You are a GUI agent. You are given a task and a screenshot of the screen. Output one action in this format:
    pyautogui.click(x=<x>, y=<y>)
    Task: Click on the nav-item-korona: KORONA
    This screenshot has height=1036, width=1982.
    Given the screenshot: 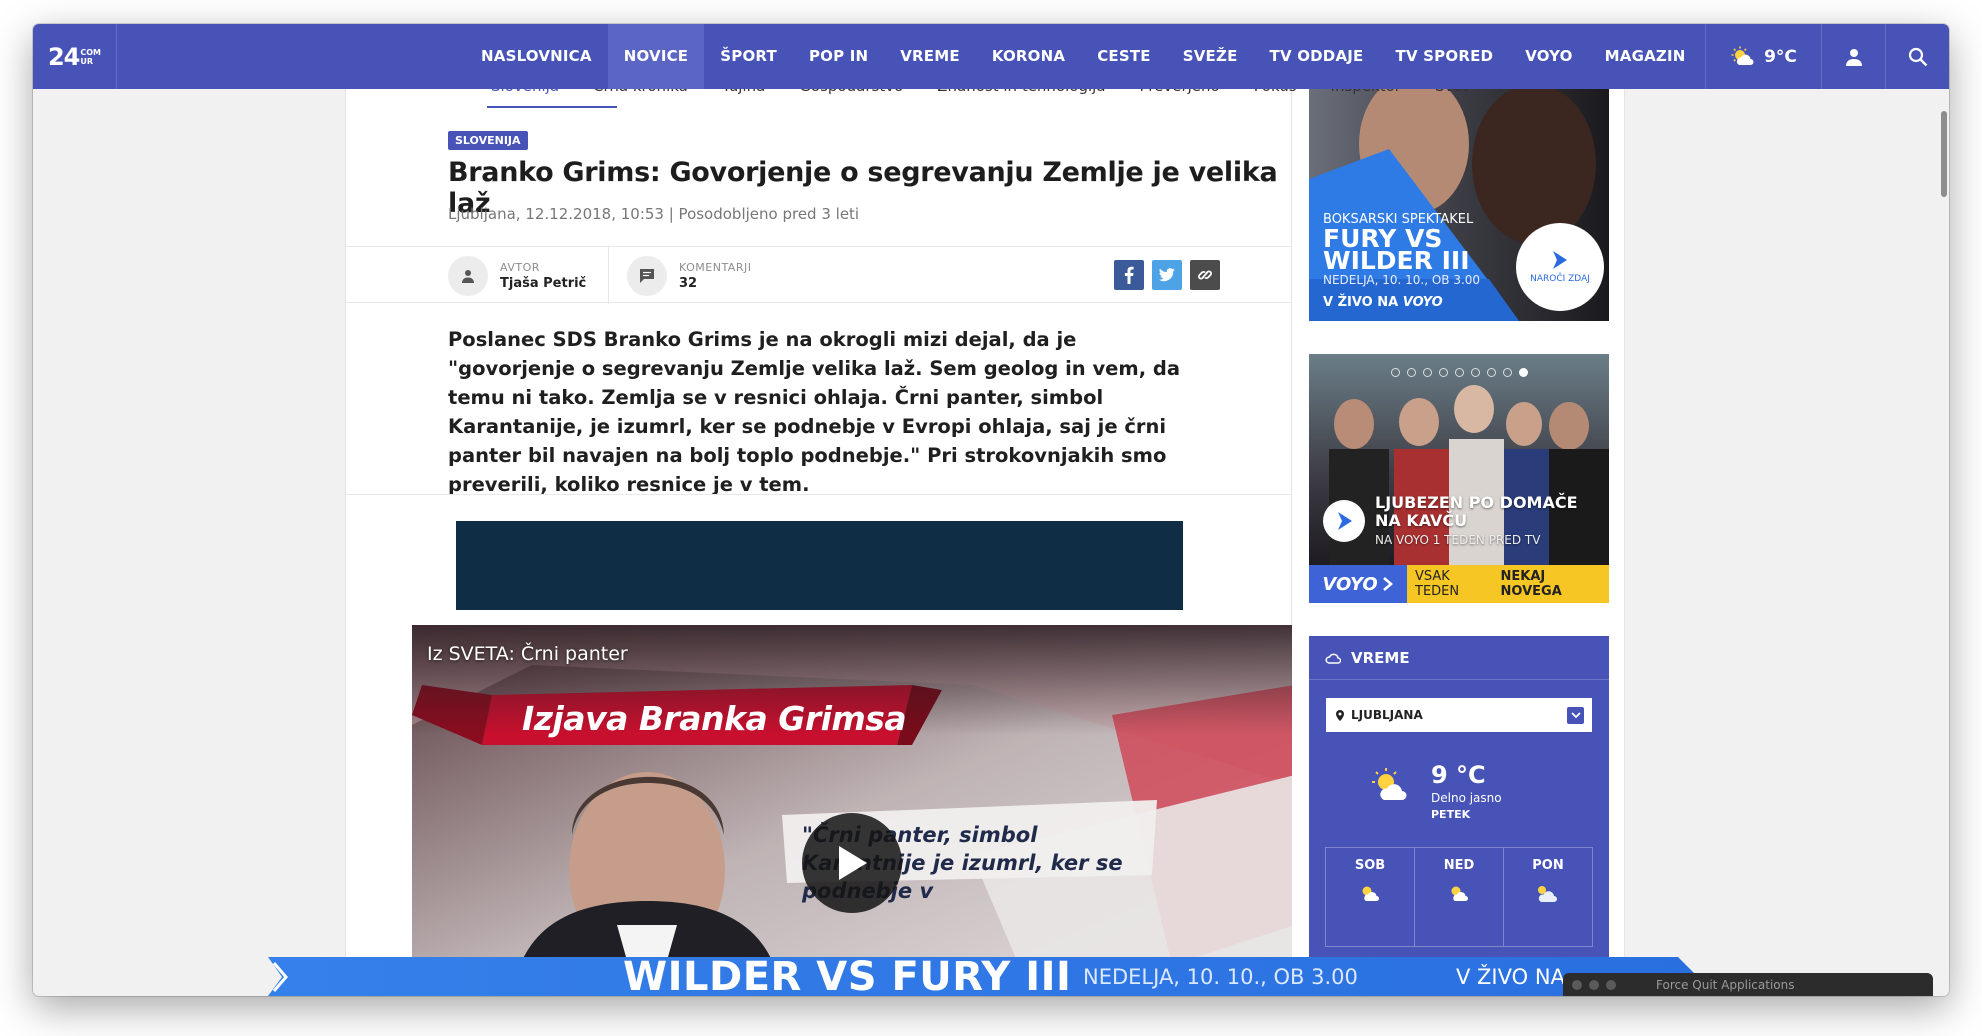 What is the action you would take?
    pyautogui.click(x=1028, y=56)
    